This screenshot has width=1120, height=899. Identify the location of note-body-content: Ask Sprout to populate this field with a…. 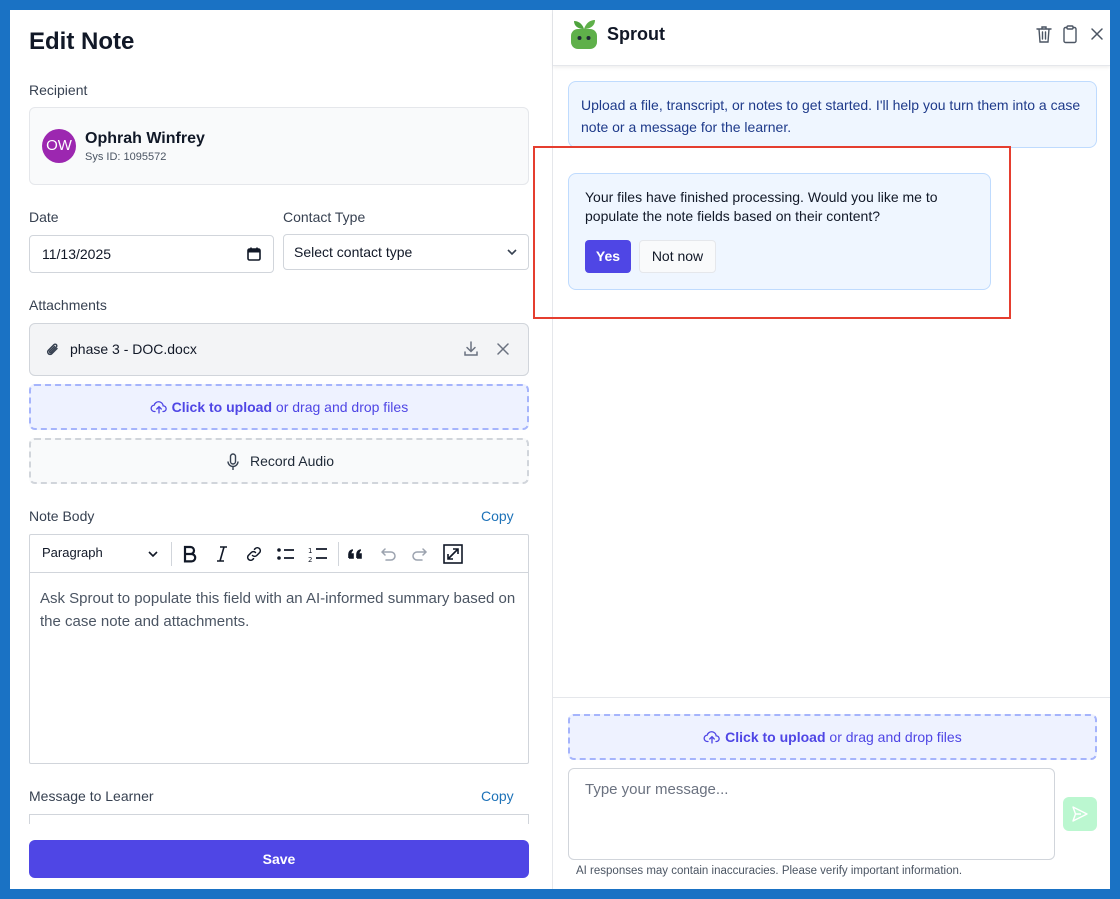
(278, 610).